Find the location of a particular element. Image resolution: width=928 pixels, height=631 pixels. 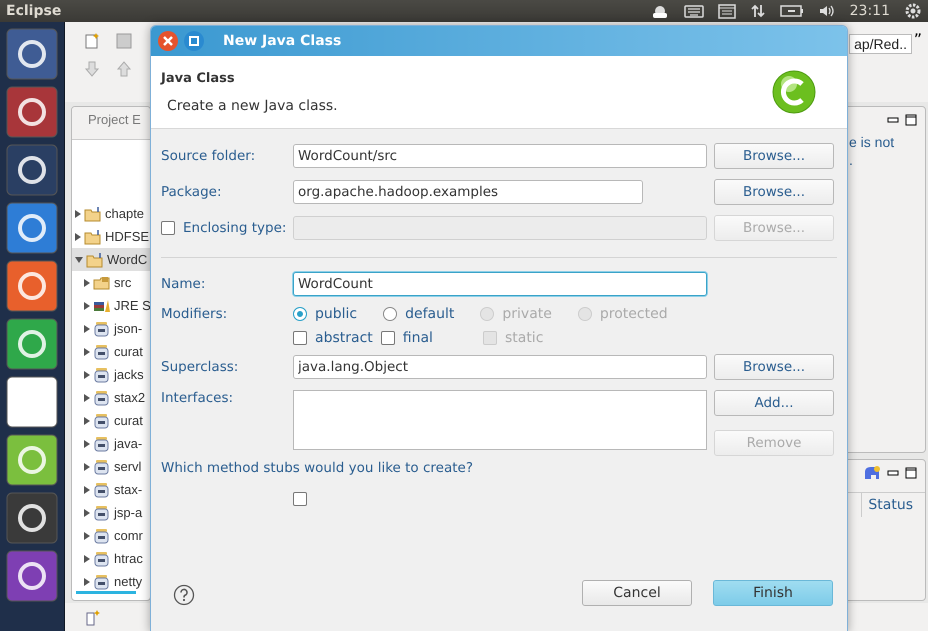

tree-item: jsp-a is located at coordinates (111, 512).